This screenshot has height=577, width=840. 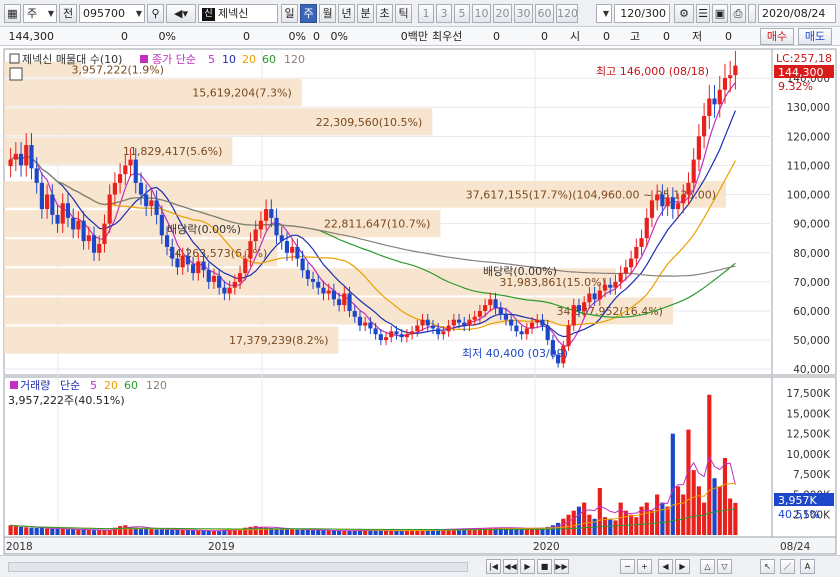 What do you see at coordinates (767, 566) in the screenshot?
I see `cursor-icon: ↖` at bounding box center [767, 566].